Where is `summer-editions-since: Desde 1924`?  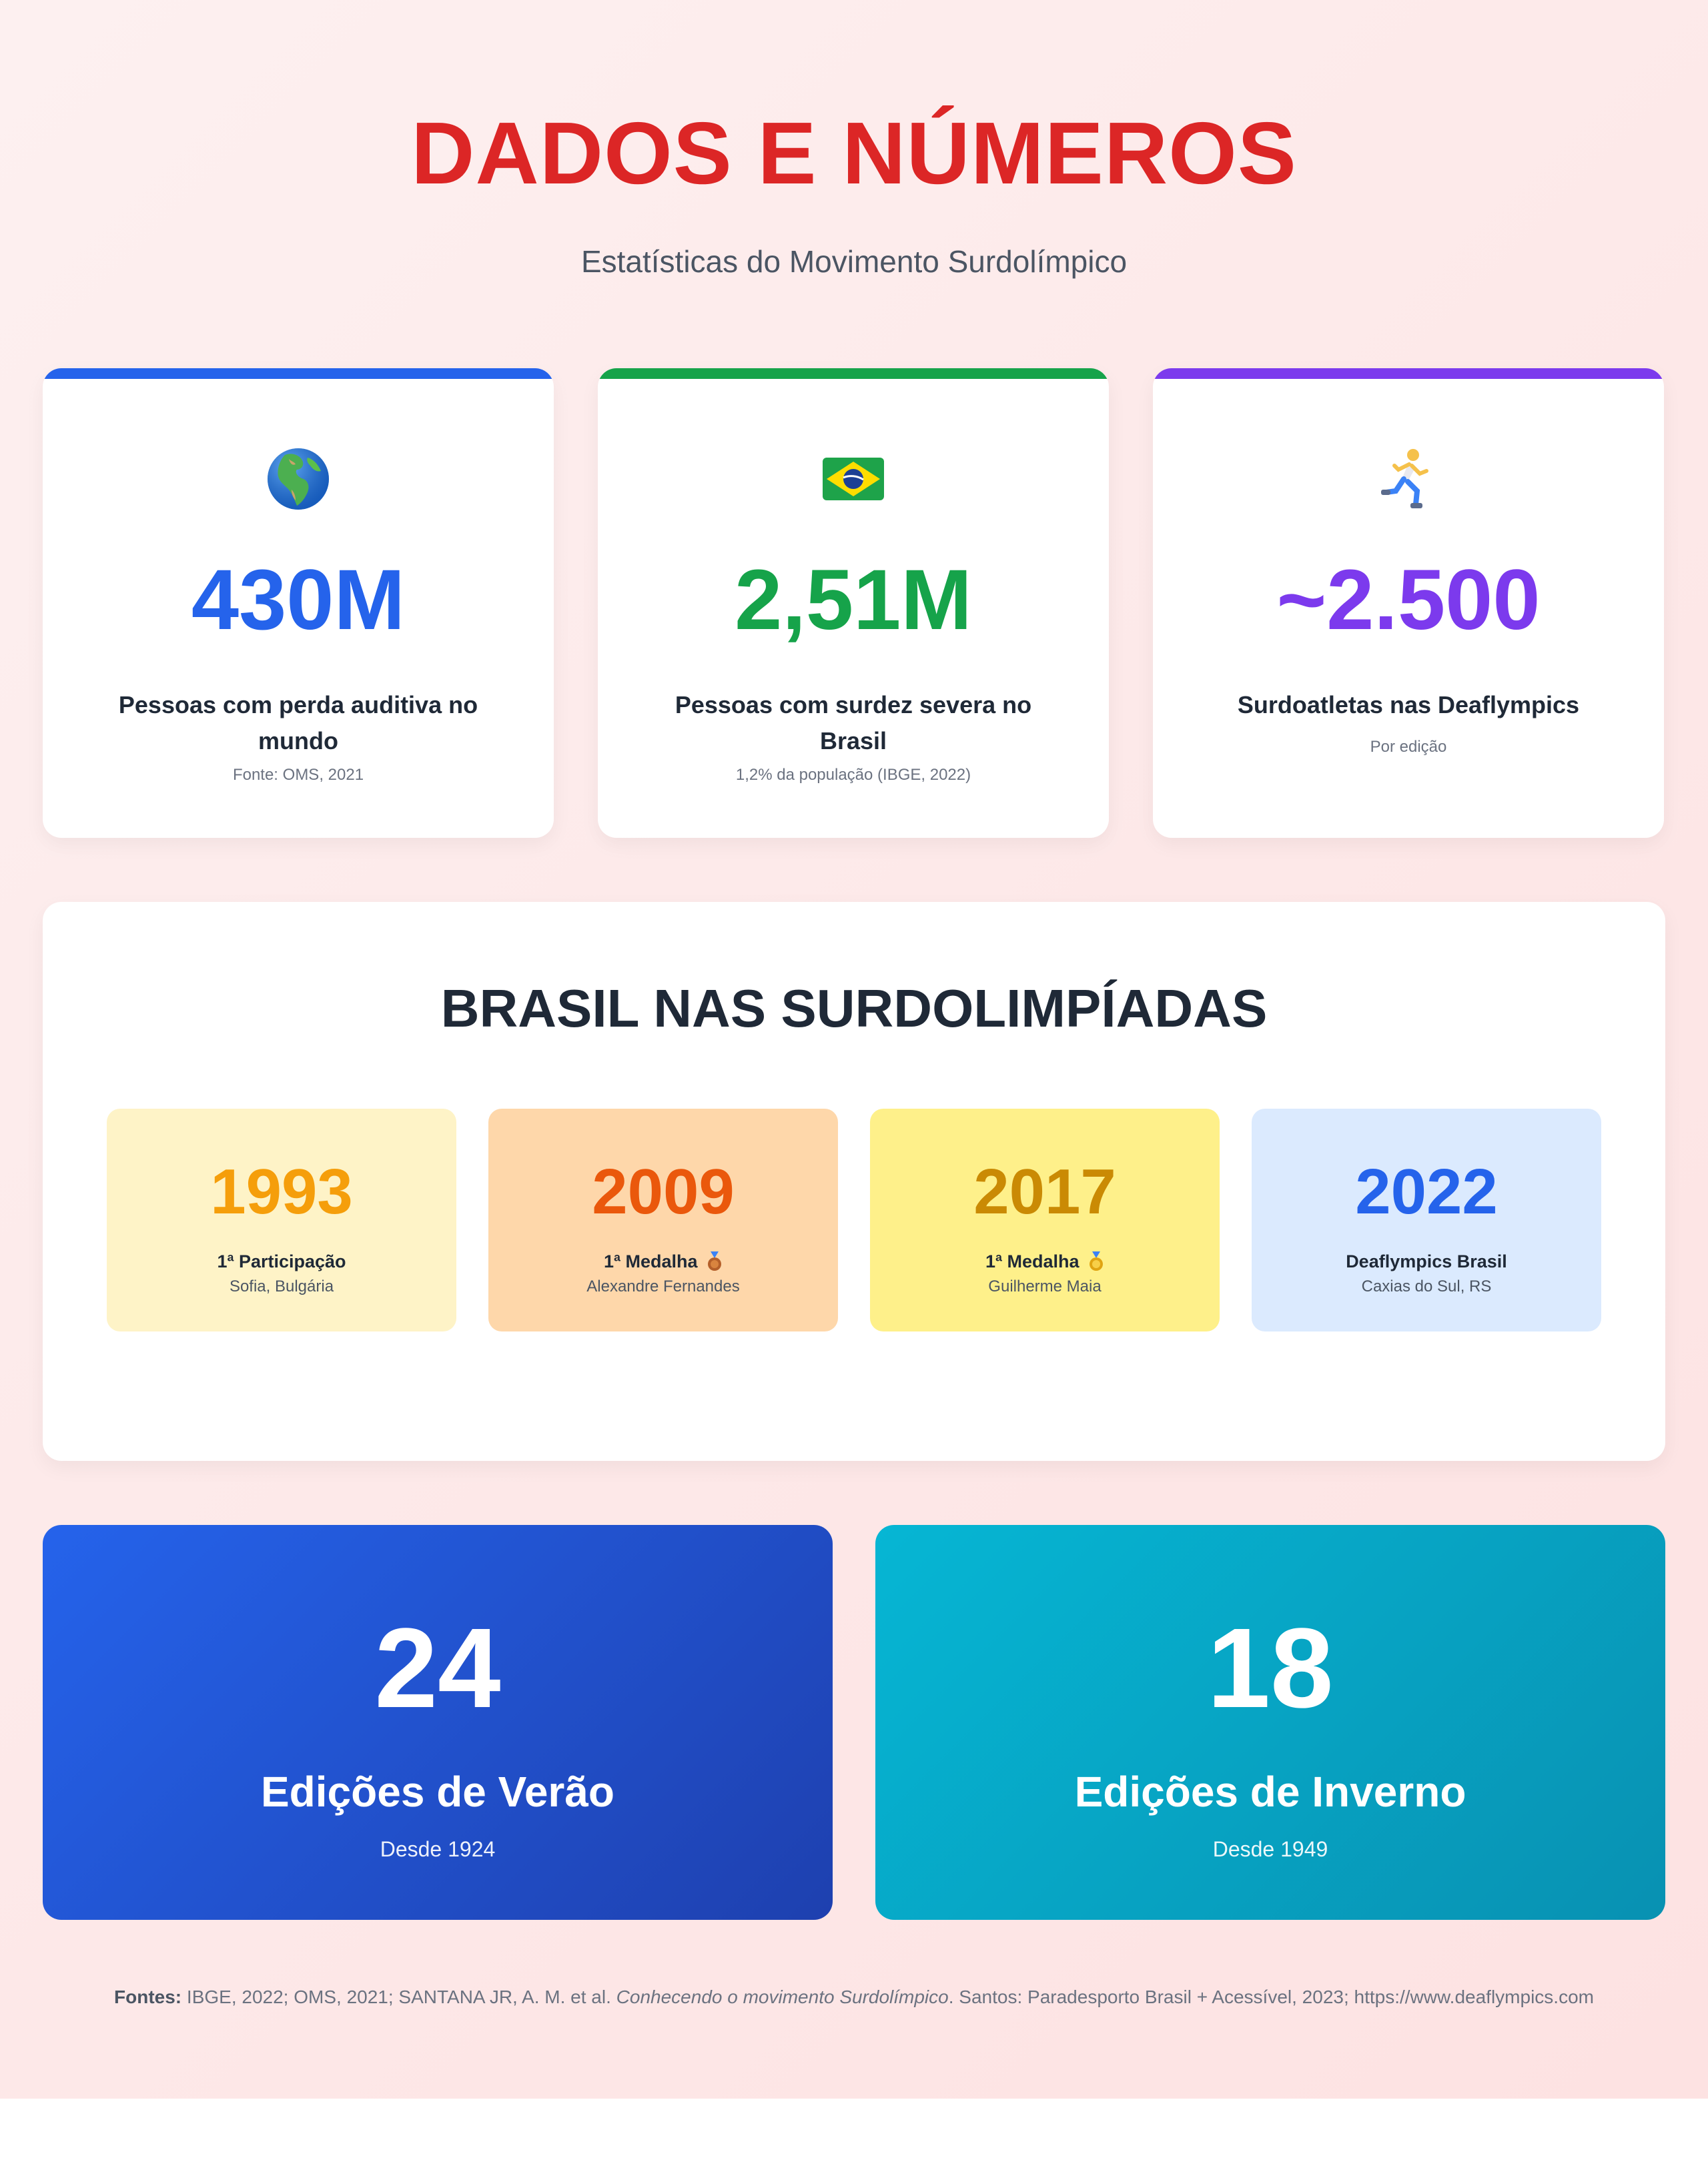
summer-editions-since: Desde 1924 is located at coordinates (438, 1849).